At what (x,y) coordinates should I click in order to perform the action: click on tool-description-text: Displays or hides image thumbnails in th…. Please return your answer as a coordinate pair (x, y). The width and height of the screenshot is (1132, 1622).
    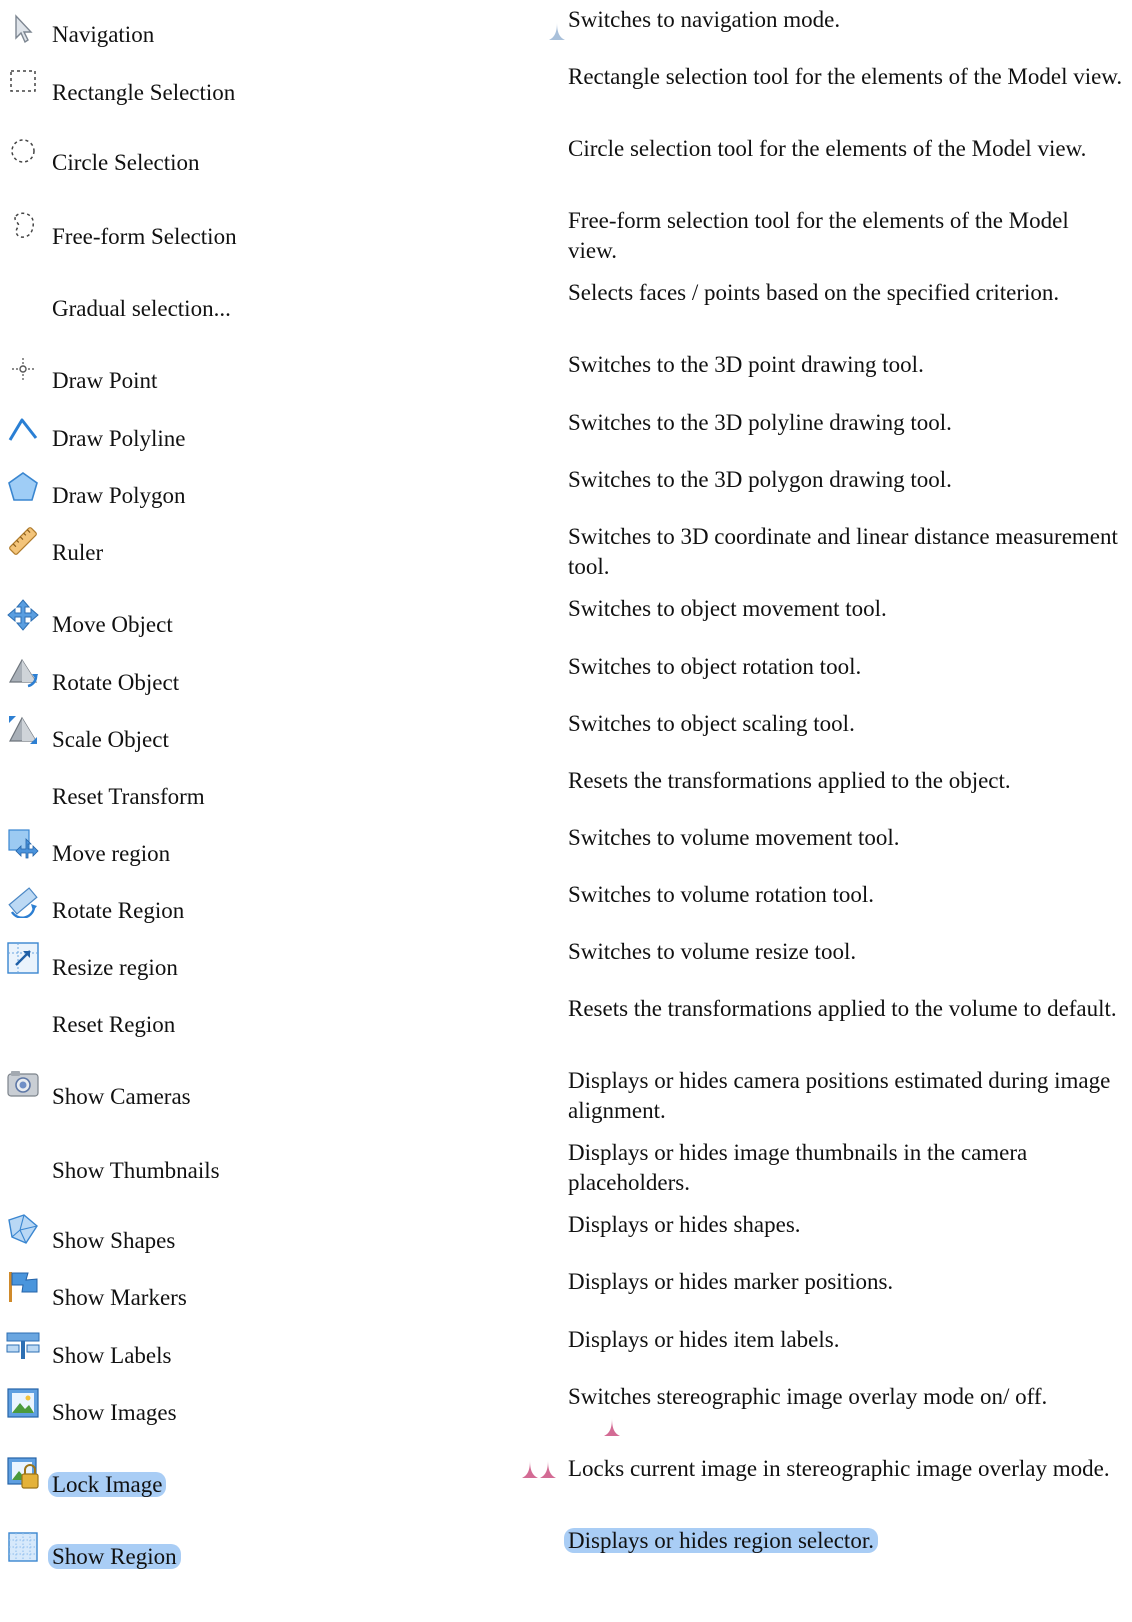
    Looking at the image, I should click on (798, 1167).